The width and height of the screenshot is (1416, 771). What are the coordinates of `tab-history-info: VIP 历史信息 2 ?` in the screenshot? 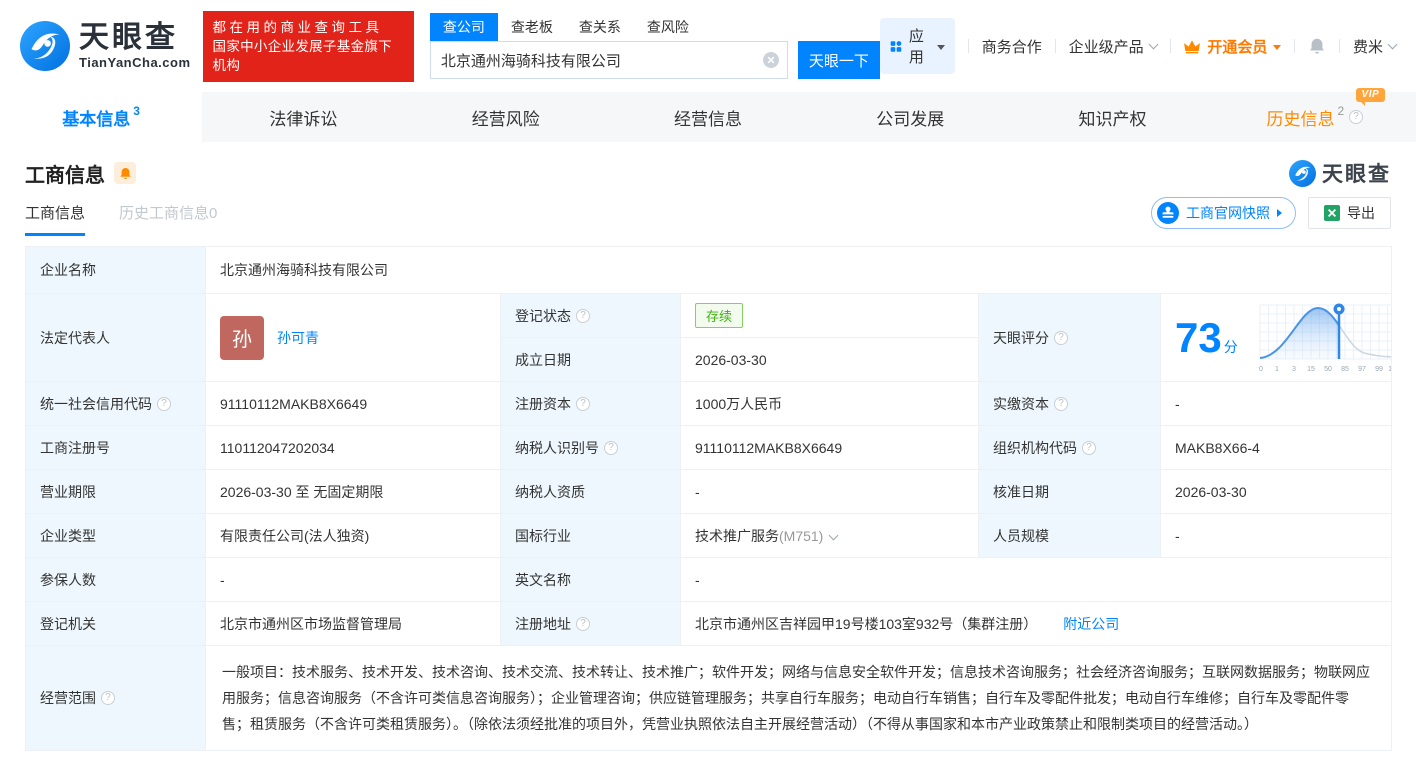 It's located at (1315, 114).